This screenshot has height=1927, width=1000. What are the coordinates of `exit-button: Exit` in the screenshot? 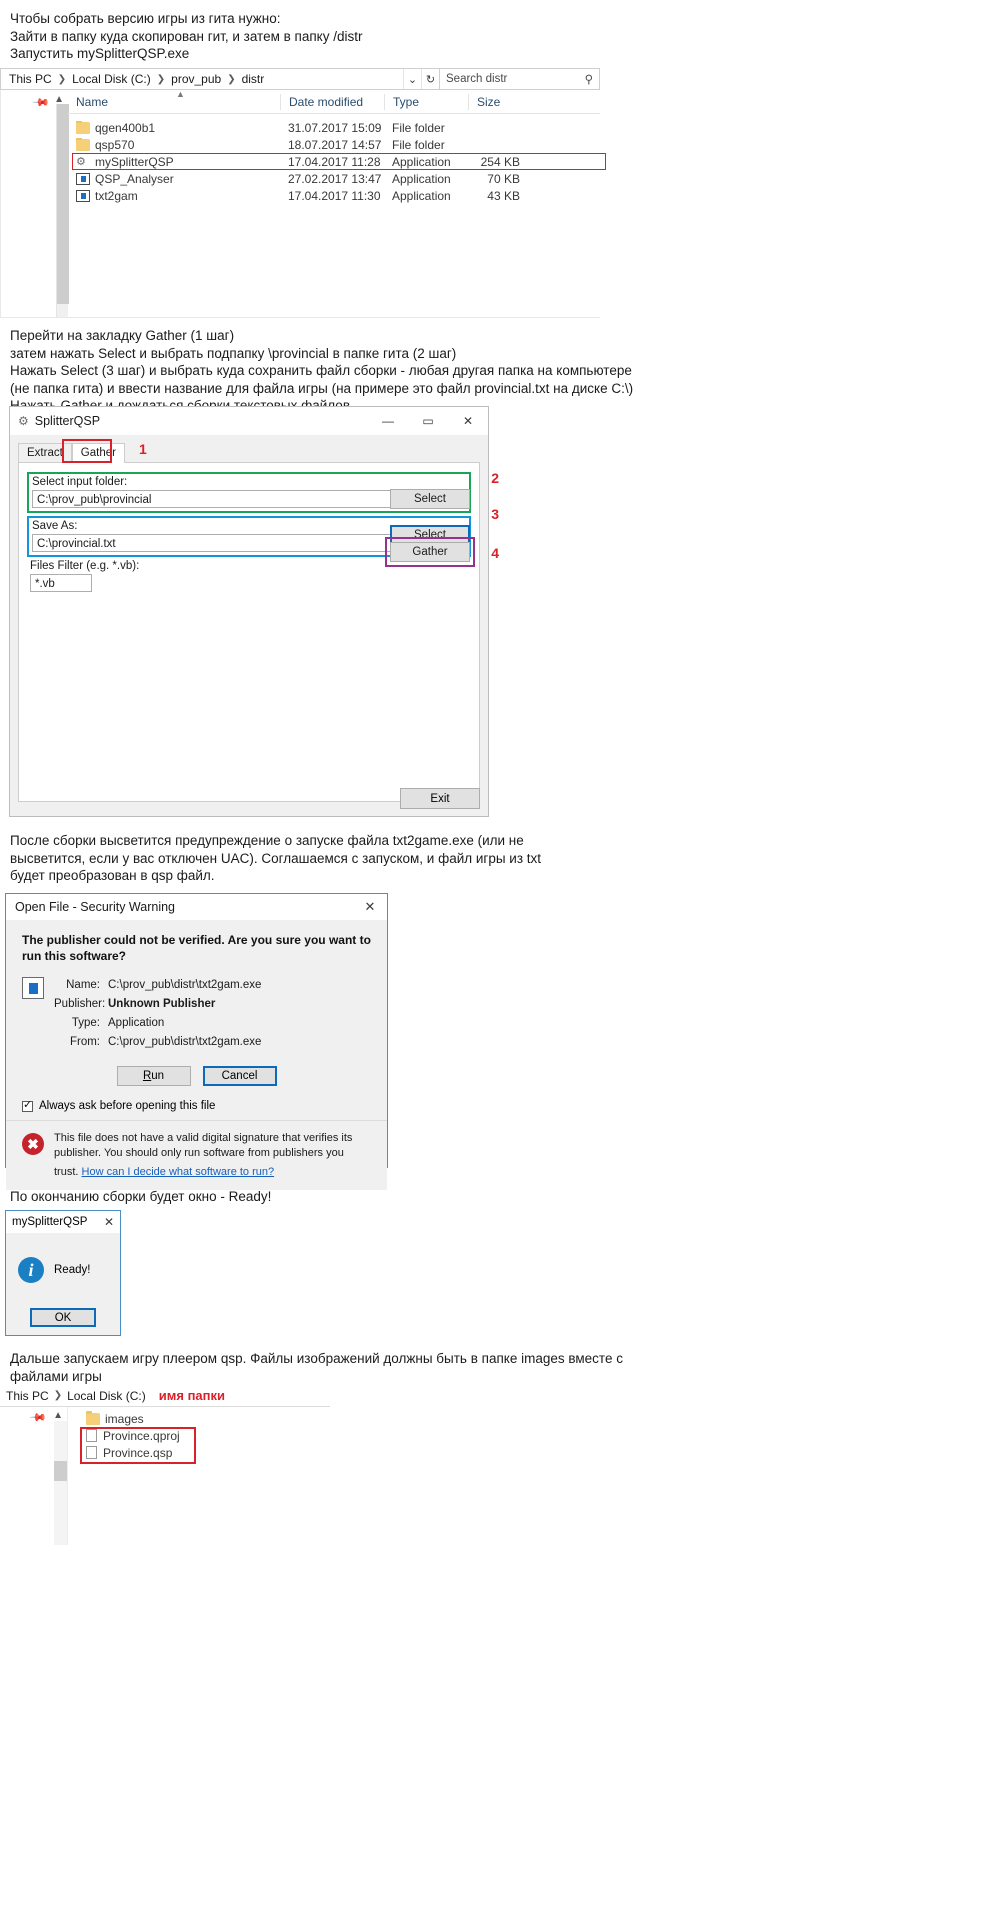 It's located at (440, 798).